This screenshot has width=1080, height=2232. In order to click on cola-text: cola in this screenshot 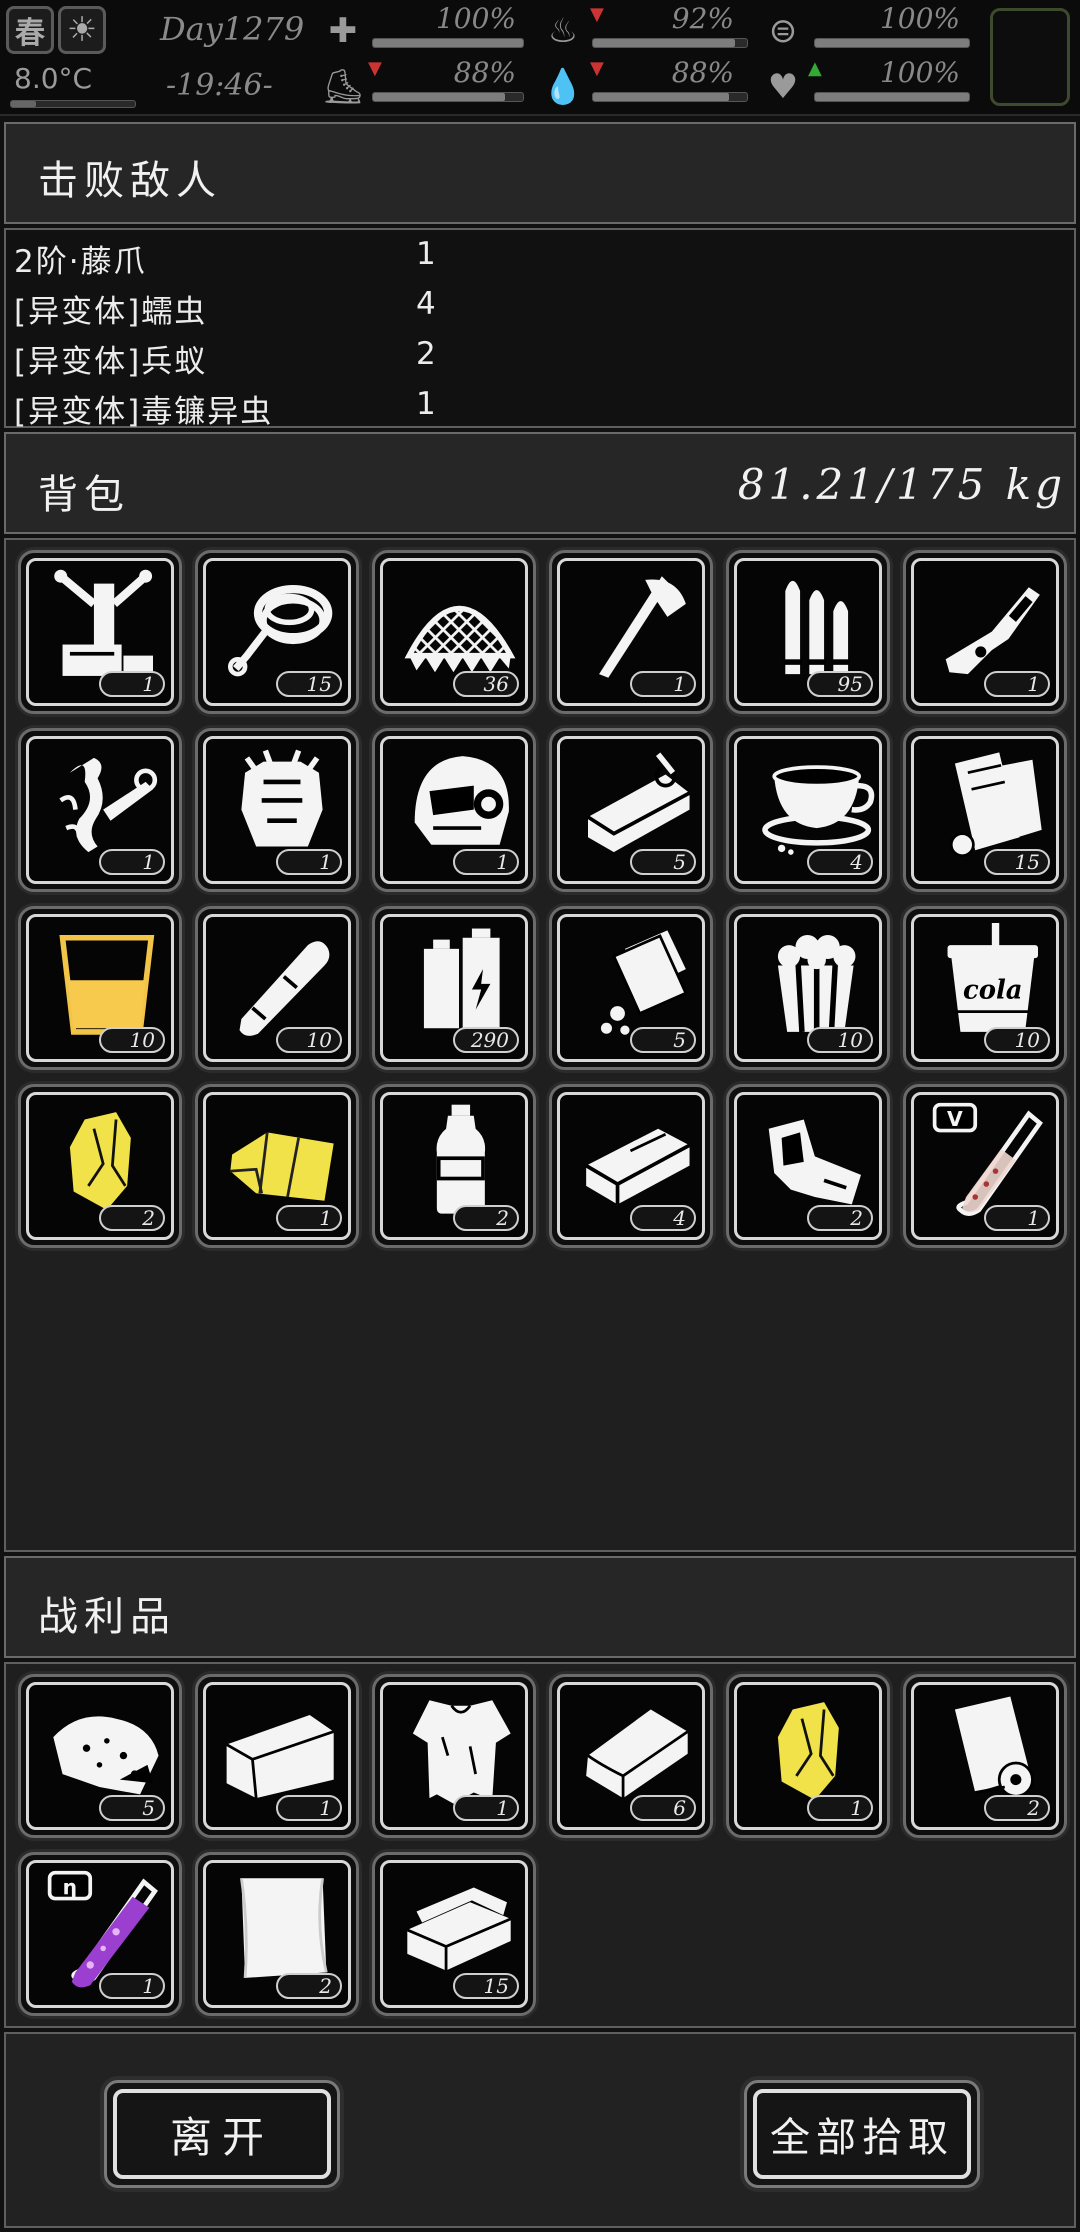, I will do `click(993, 991)`.